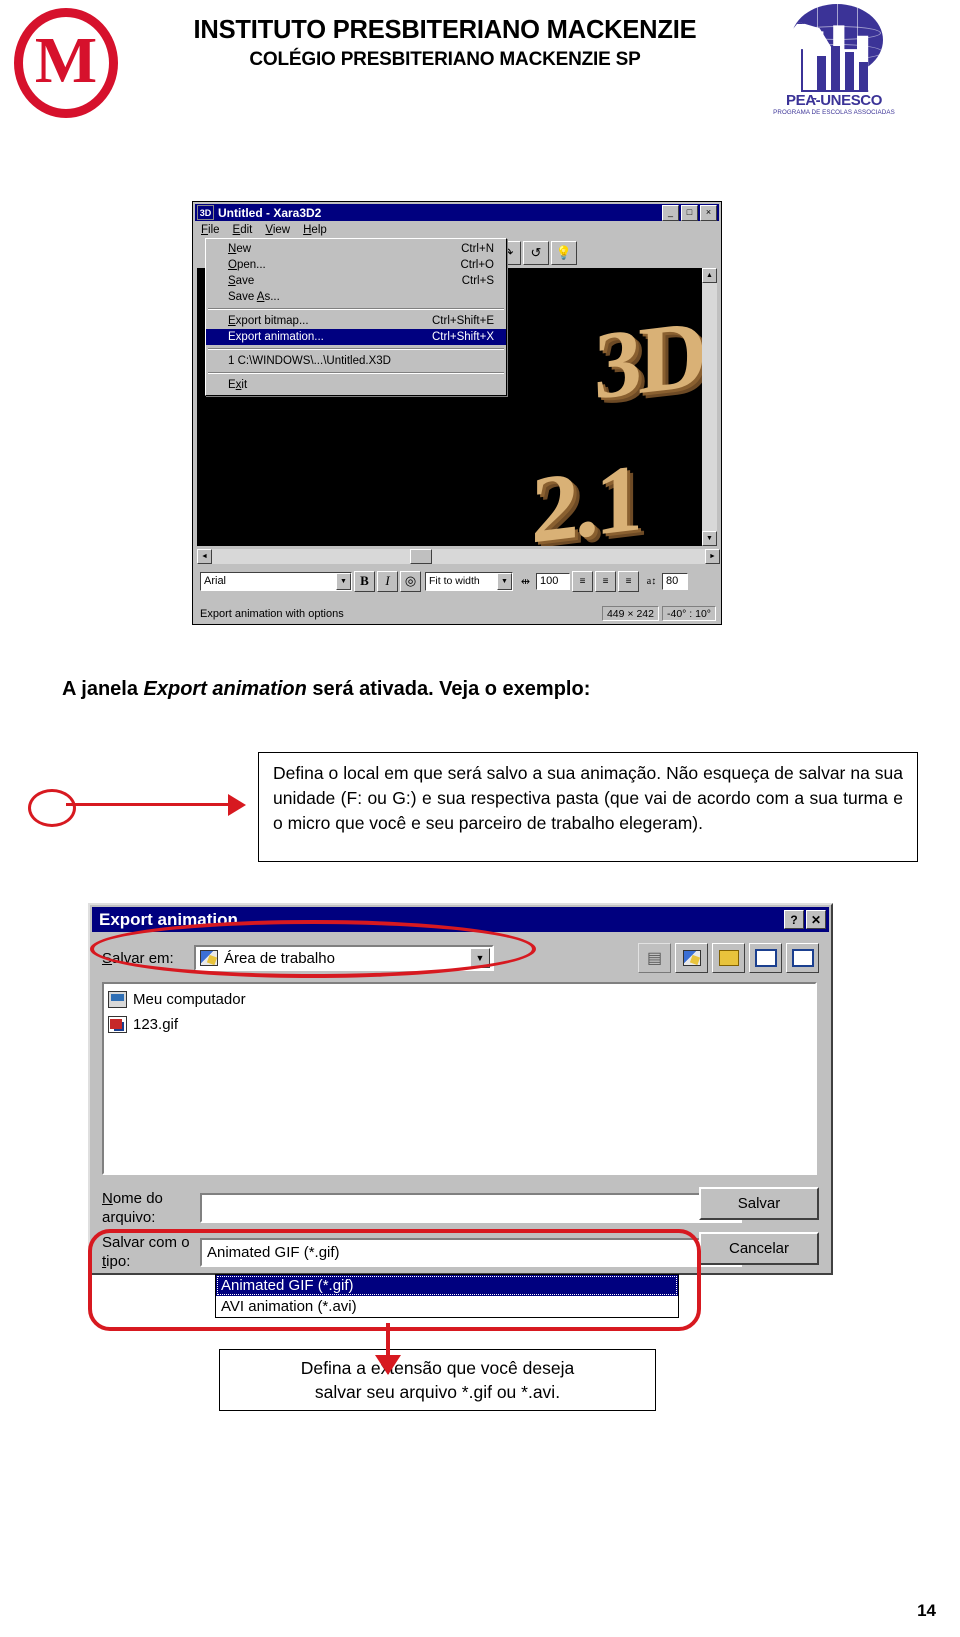  I want to click on bottom-note-line-1: Defina a extensão que você deseja, so click(437, 1368).